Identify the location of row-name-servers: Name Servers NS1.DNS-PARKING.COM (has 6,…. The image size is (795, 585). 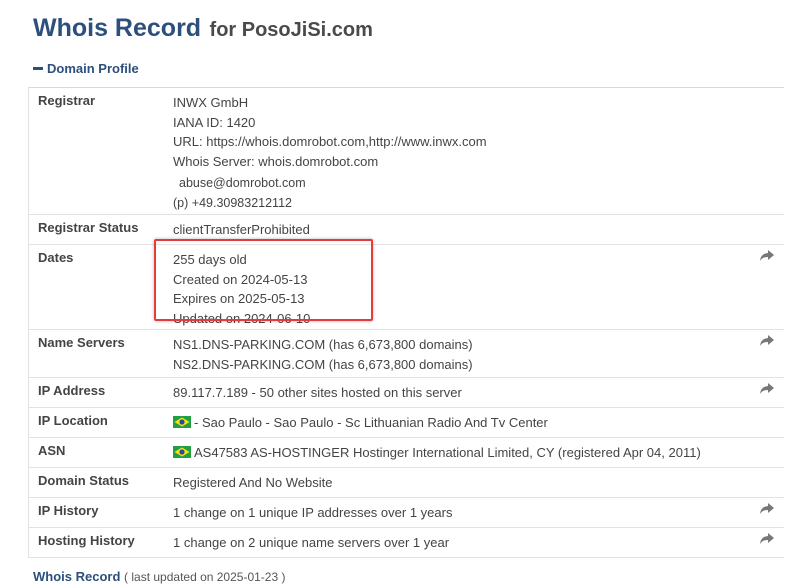
(406, 353).